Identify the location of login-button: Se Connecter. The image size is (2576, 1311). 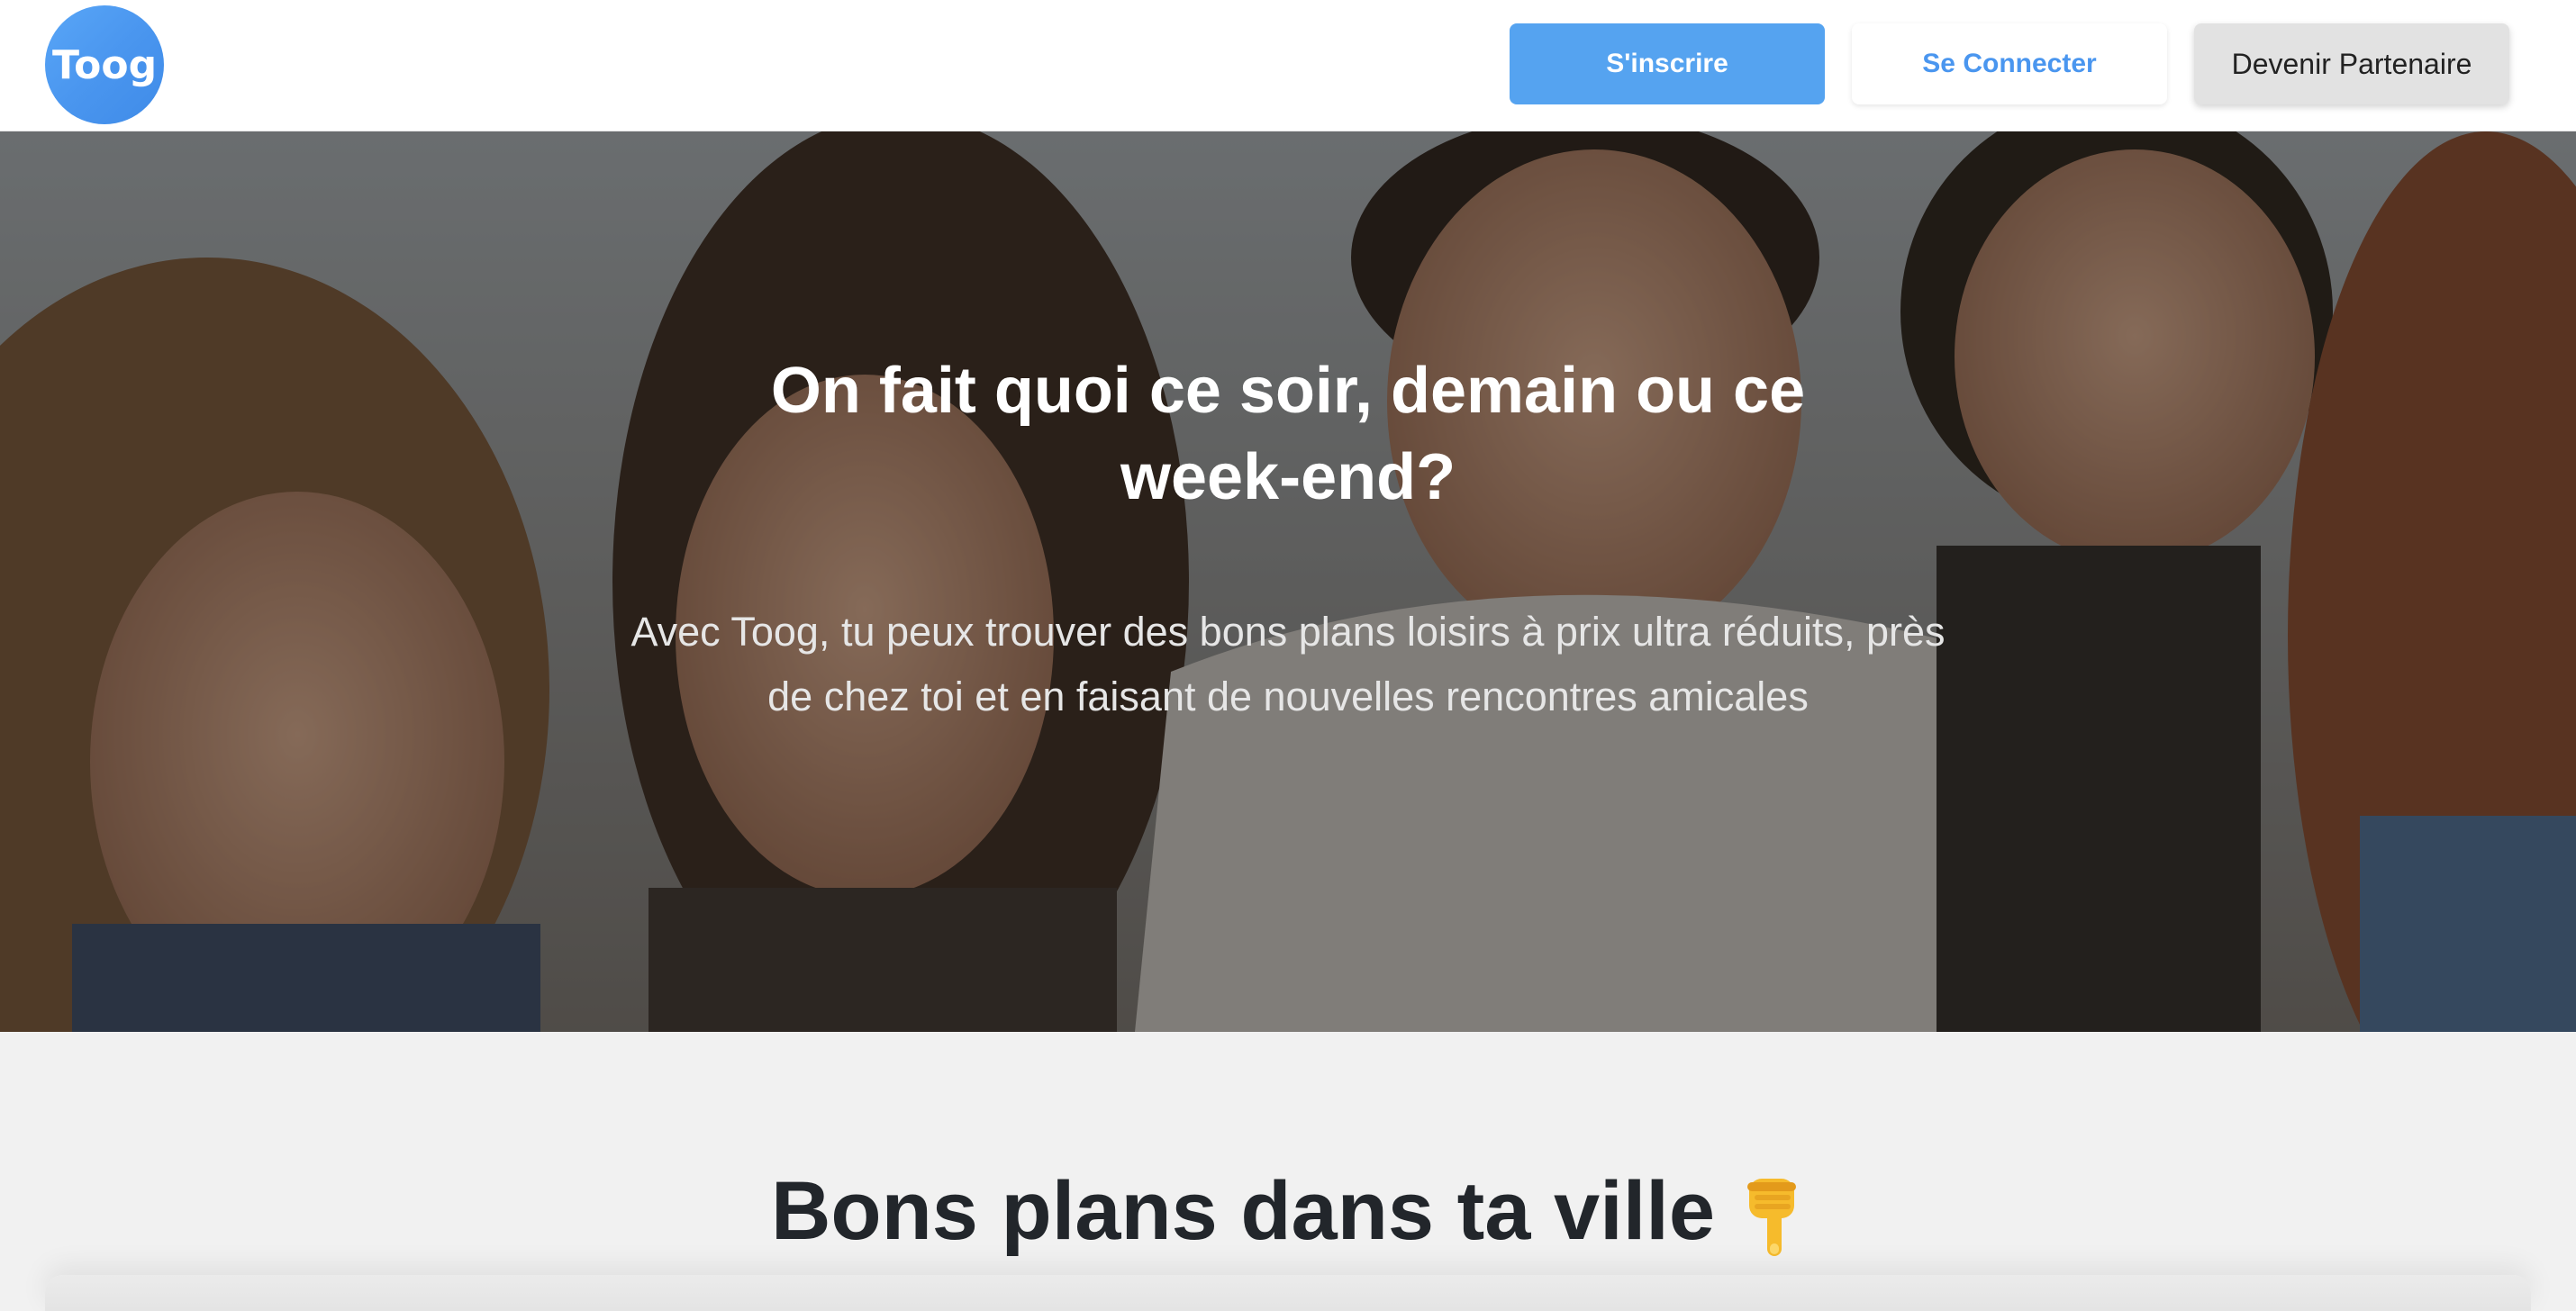
(2009, 63).